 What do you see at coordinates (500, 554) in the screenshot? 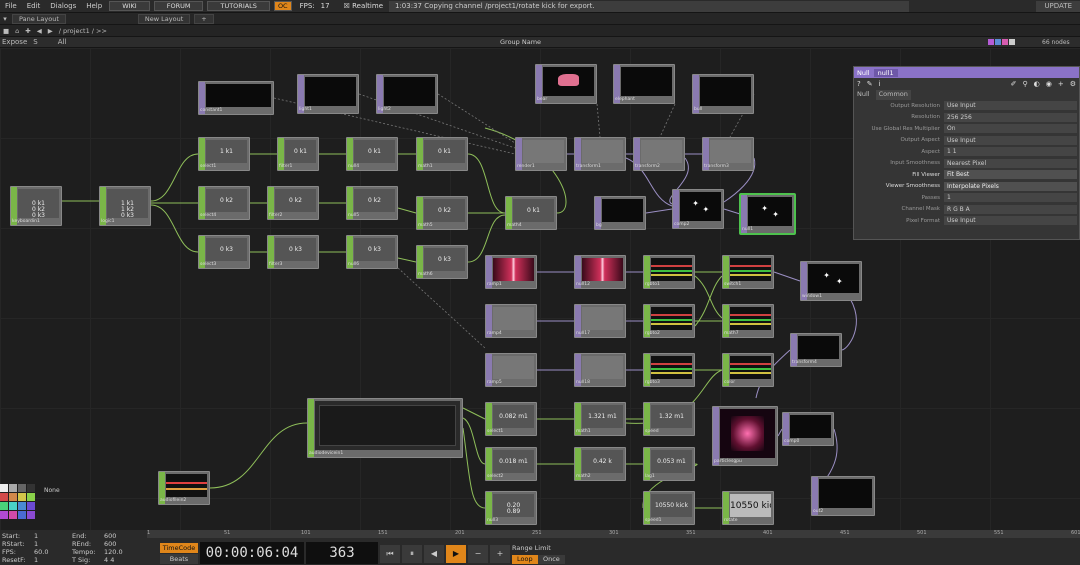
I see `step-plus-button: +` at bounding box center [500, 554].